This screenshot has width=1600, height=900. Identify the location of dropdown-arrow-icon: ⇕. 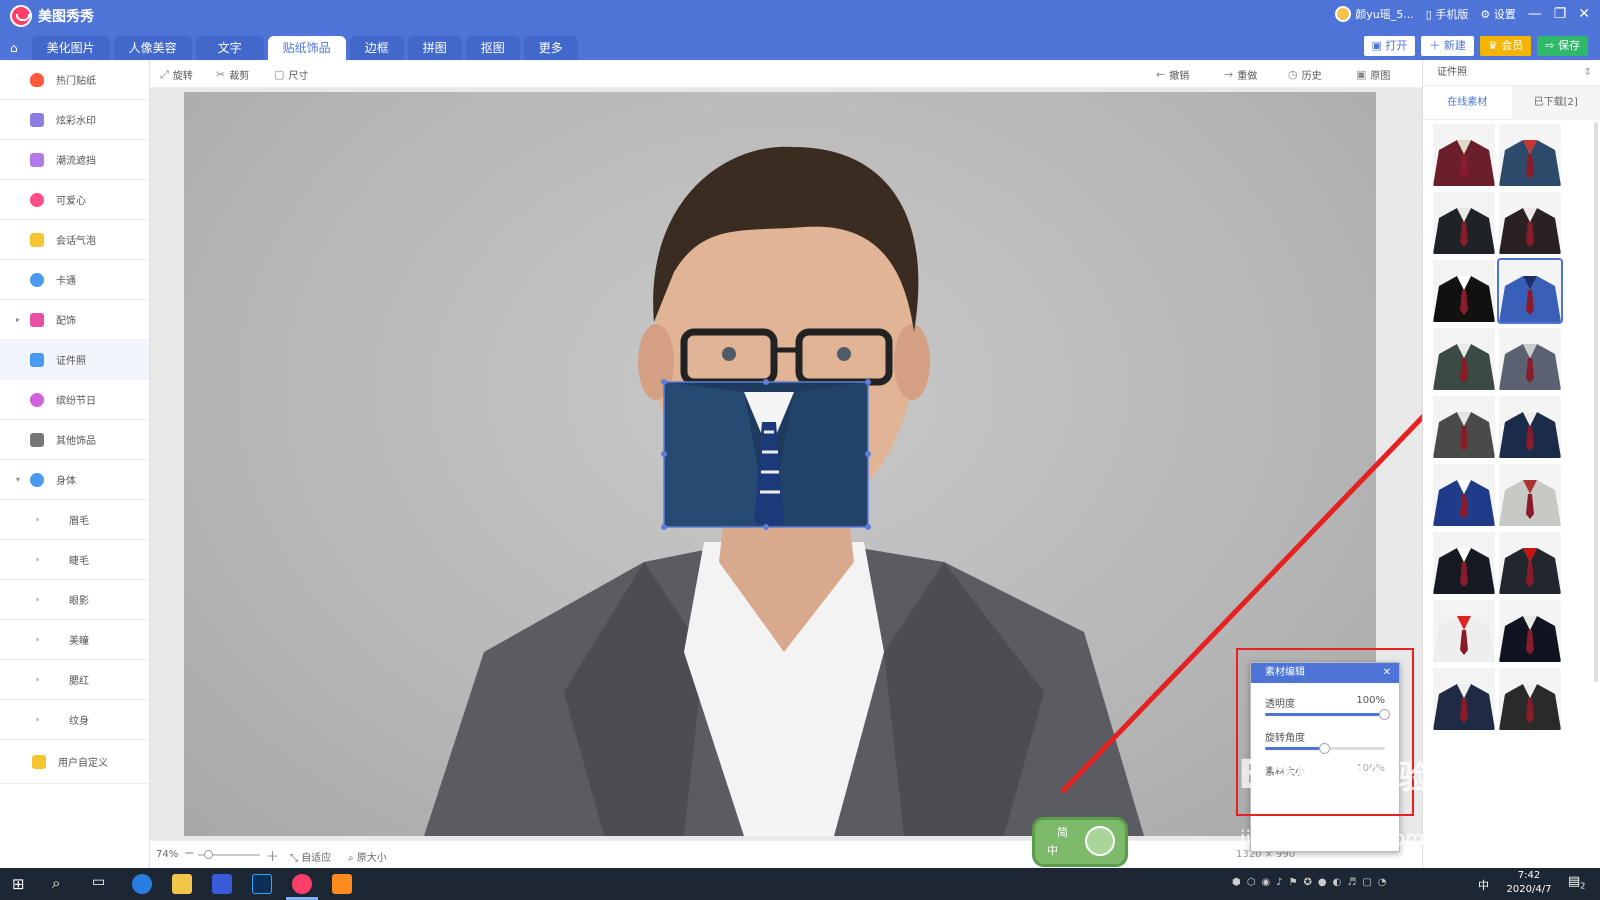
(1587, 72).